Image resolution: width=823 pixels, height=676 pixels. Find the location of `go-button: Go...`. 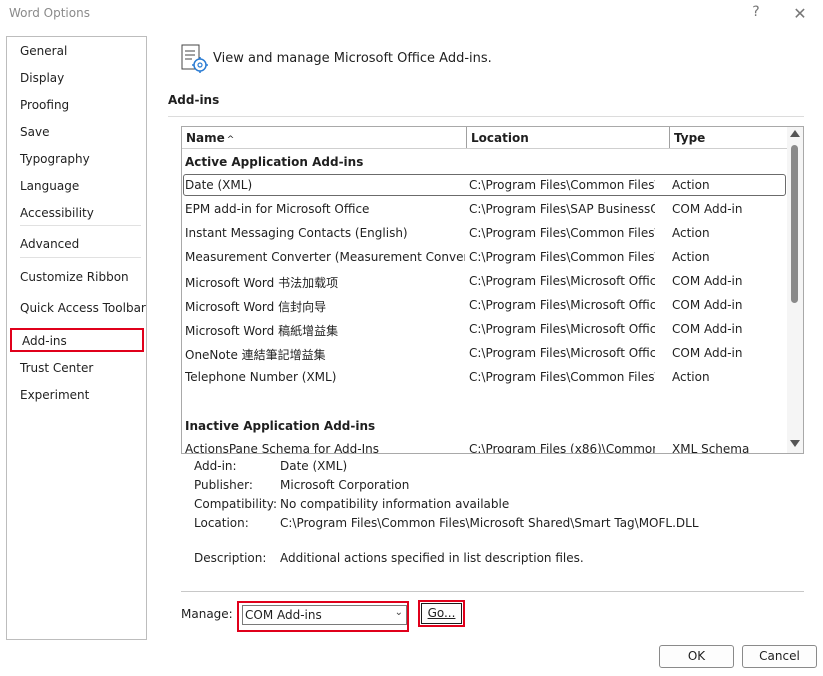

go-button: Go... is located at coordinates (441, 613).